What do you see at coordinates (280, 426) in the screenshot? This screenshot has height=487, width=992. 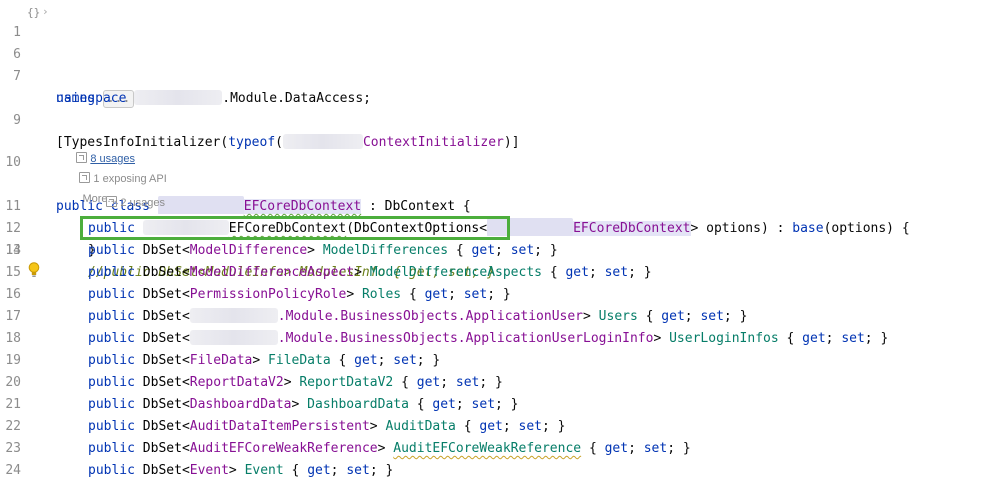 I see `entity-type: AuditDataItemPersistent` at bounding box center [280, 426].